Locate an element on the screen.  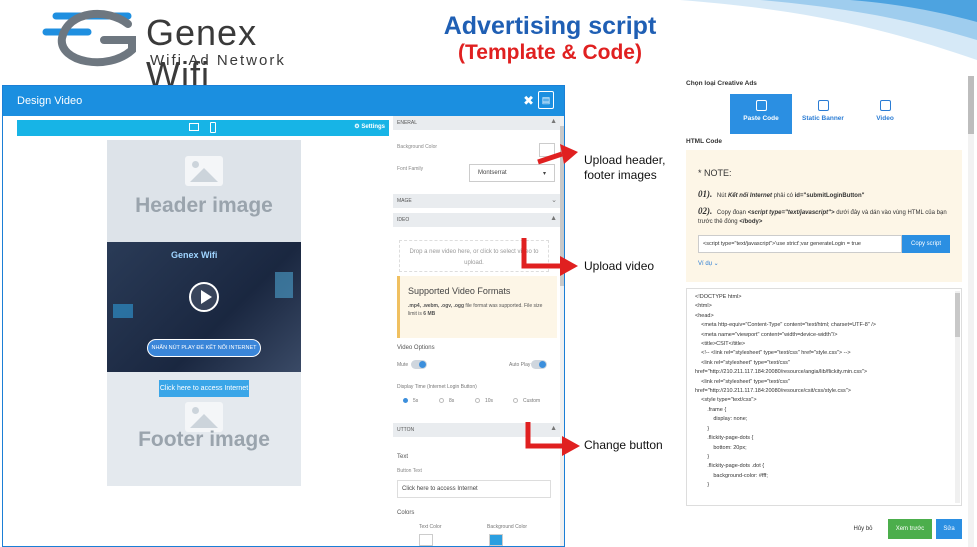
footer-image-label: Footer image is located at coordinates (204, 439).